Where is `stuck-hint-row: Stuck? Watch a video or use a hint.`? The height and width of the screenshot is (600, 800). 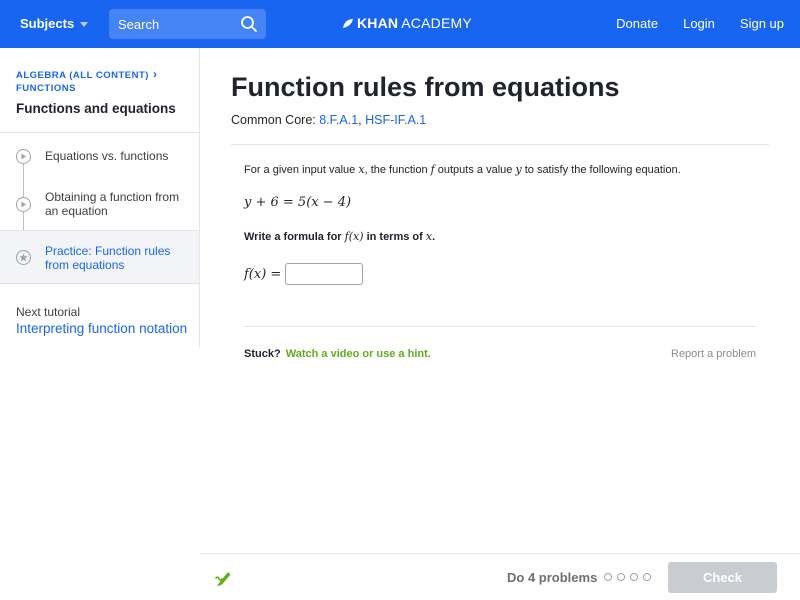 stuck-hint-row: Stuck? Watch a video or use a hint. is located at coordinates (337, 354).